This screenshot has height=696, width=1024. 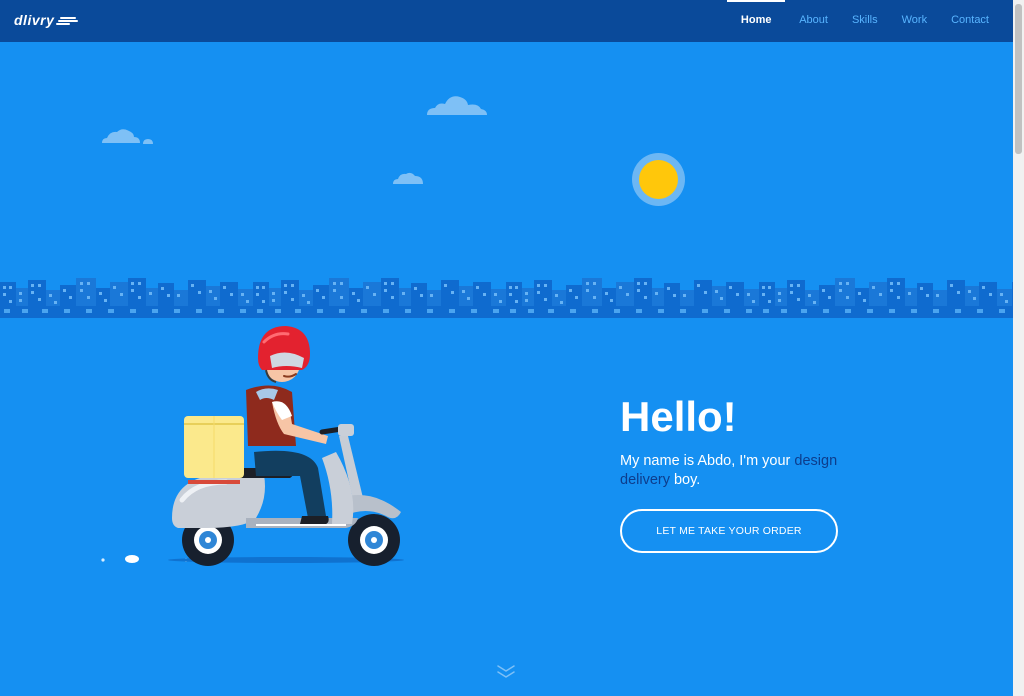 What do you see at coordinates (252, 446) in the screenshot?
I see `delivery-scooter-illustration` at bounding box center [252, 446].